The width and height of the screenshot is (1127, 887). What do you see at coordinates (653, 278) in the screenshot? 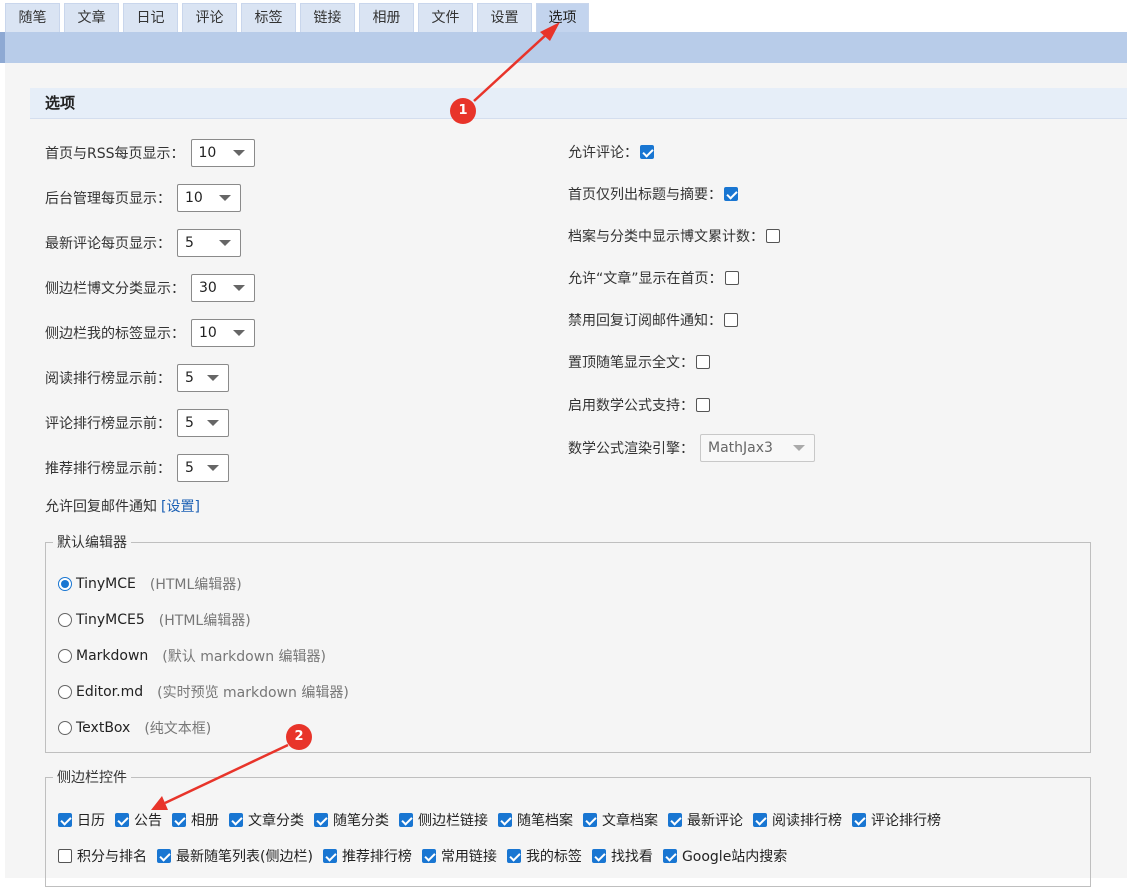
I see `option-articles-on-home: 允许“文章”显示在首页：` at bounding box center [653, 278].